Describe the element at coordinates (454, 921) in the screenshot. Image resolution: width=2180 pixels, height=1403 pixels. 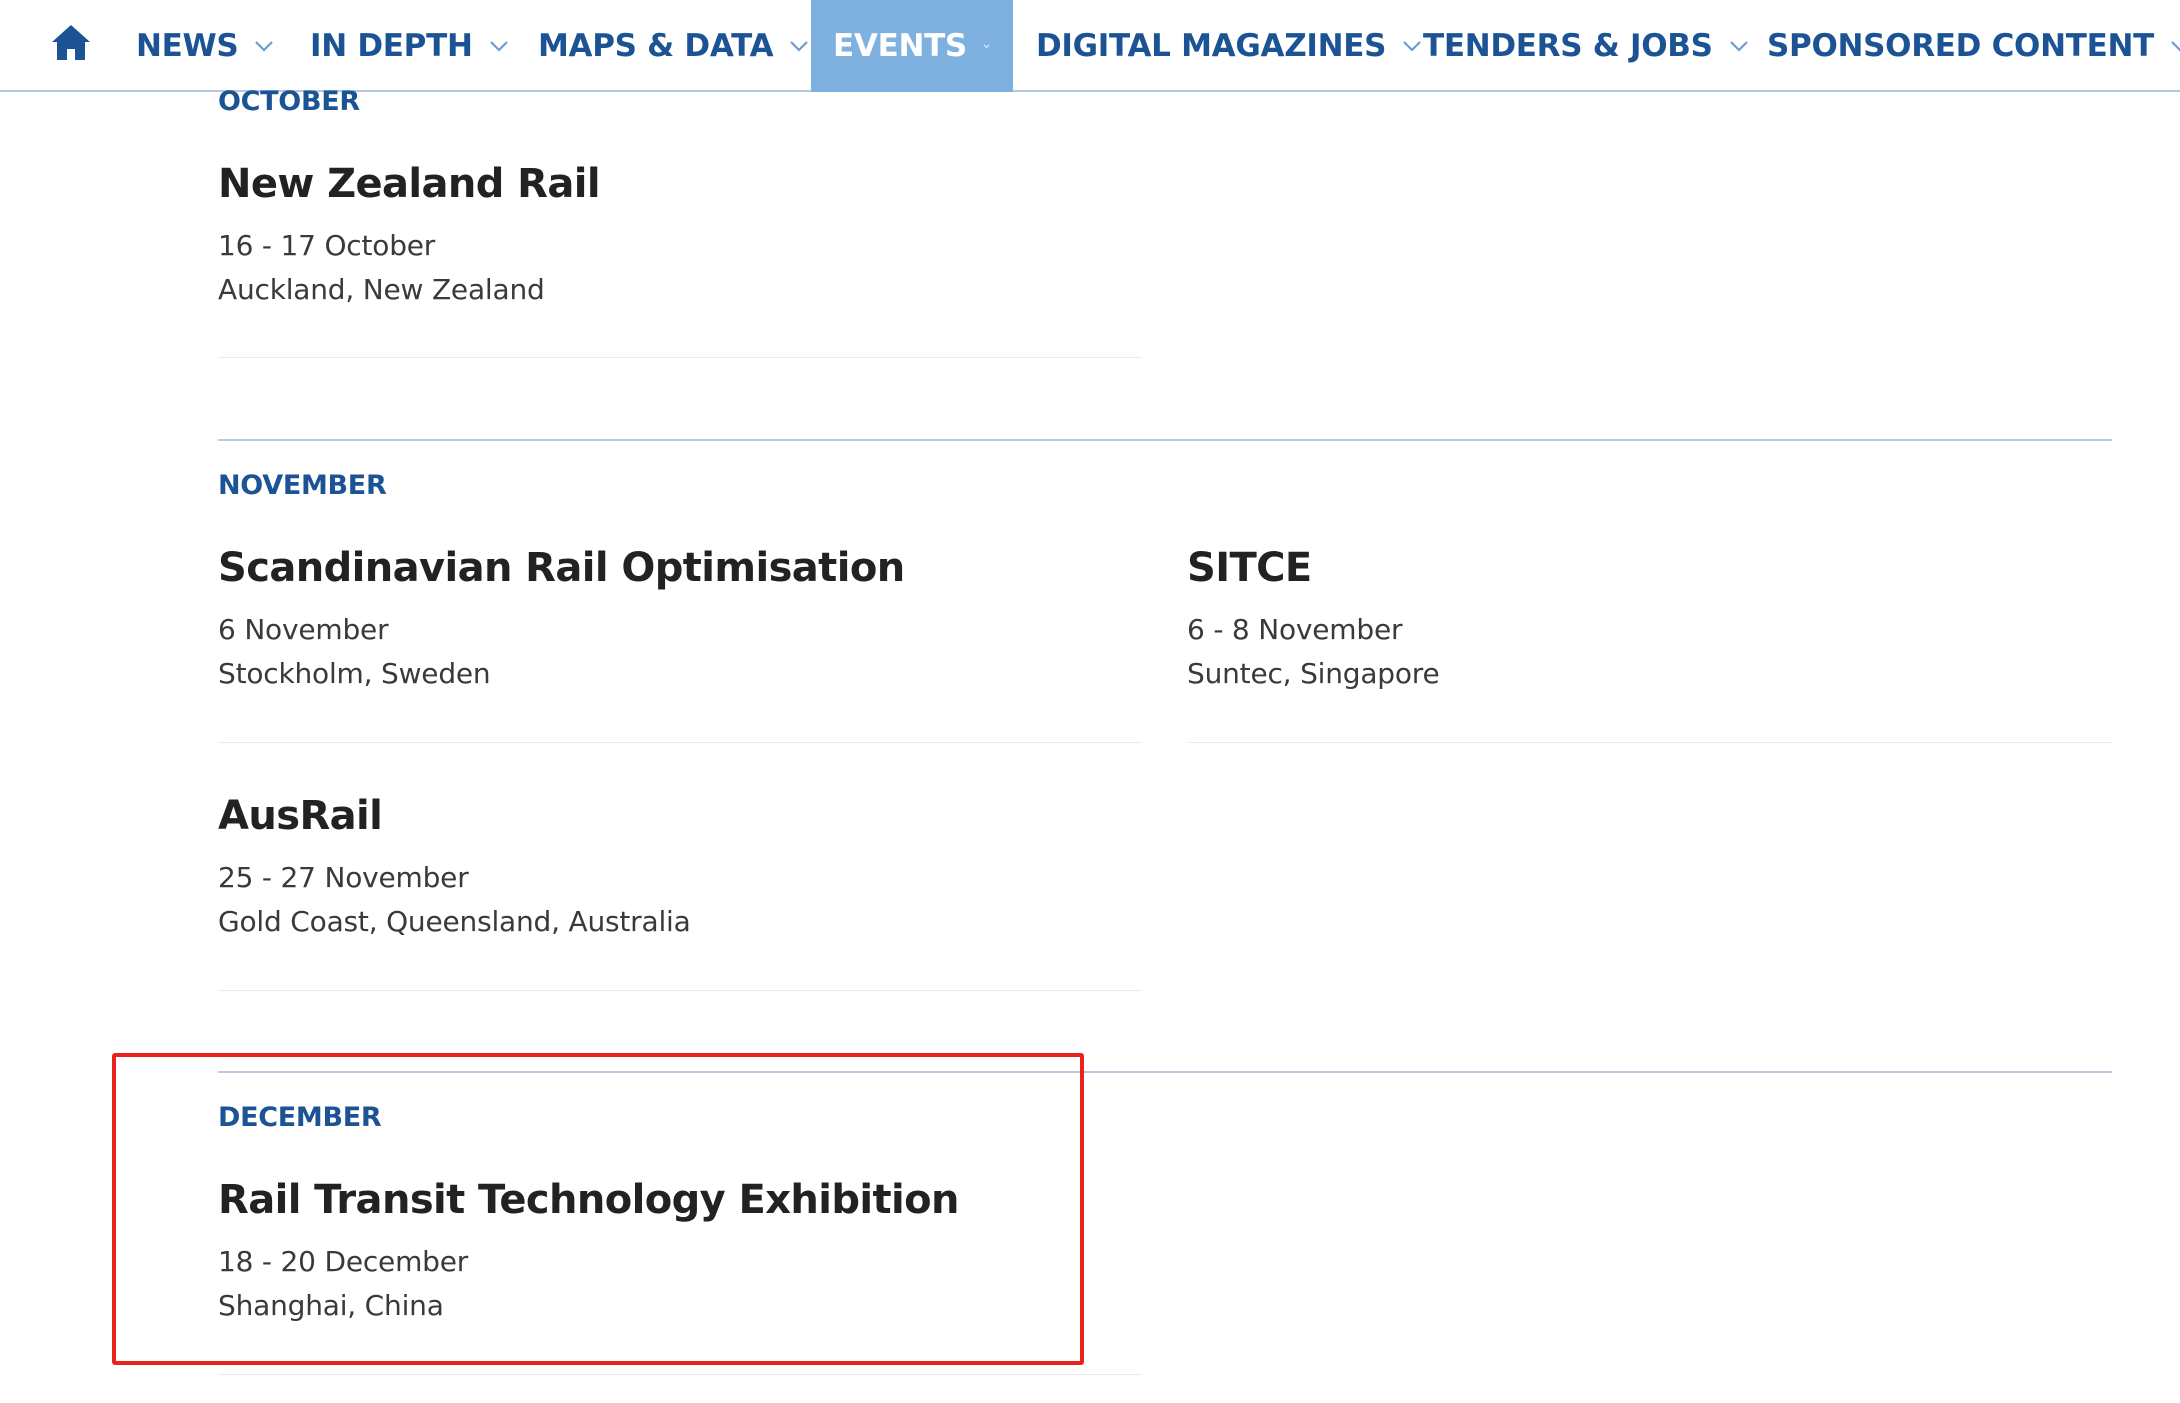
I see `event-location: Gold Coast, Queensland, Australia` at that location.